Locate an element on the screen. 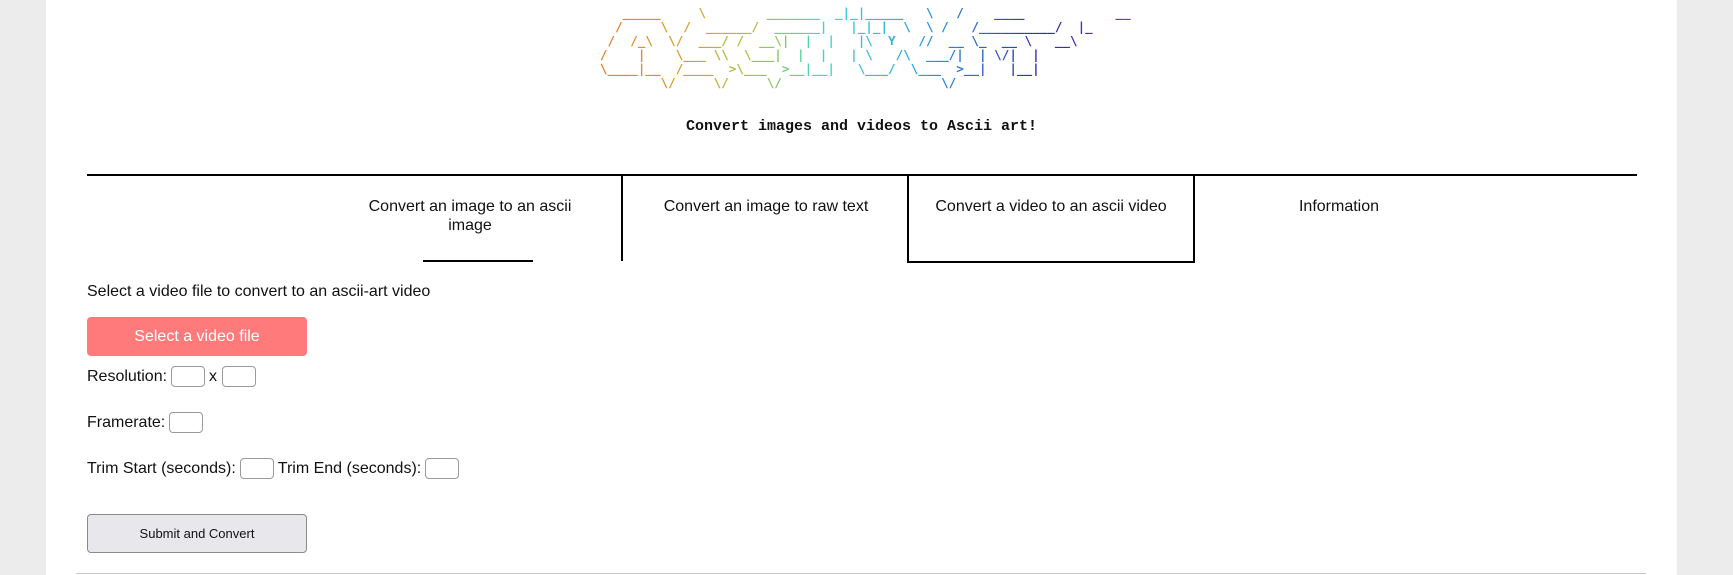  framerate-label: Framerate: is located at coordinates (126, 422).